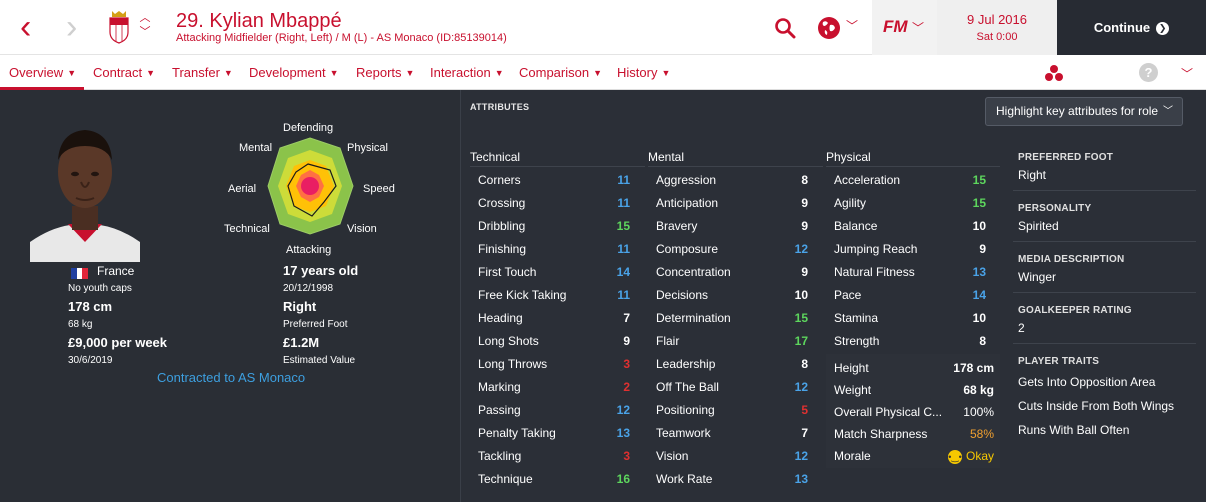 Image resolution: width=1206 pixels, height=502 pixels. Describe the element at coordinates (733, 249) in the screenshot. I see `attribute-row: Composure 12` at that location.